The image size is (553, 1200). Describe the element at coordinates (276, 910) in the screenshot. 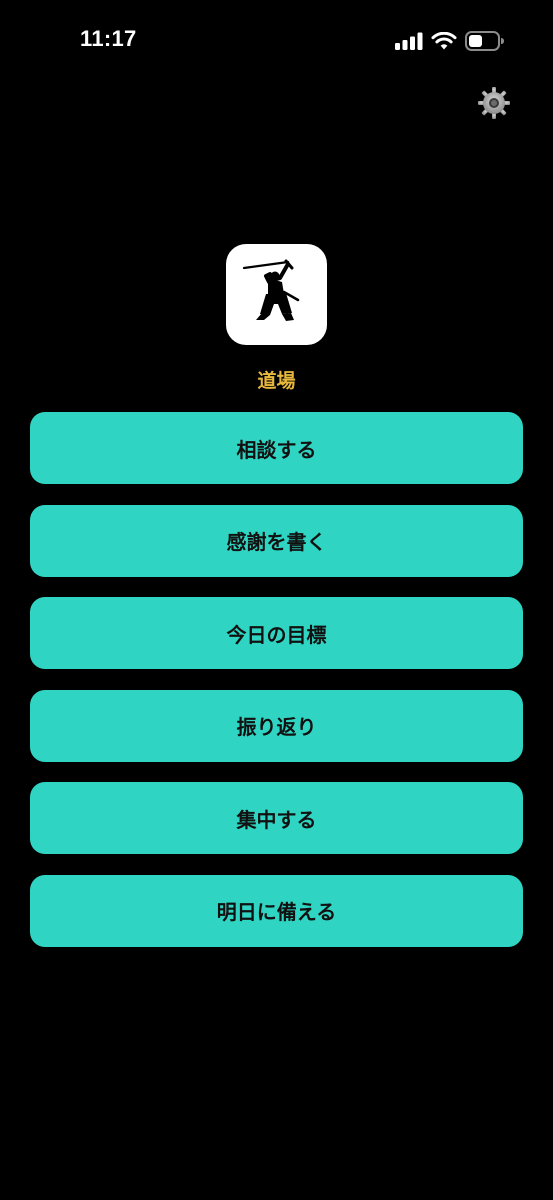

I see `prepare-tomorrow-button: 明日に備える` at that location.